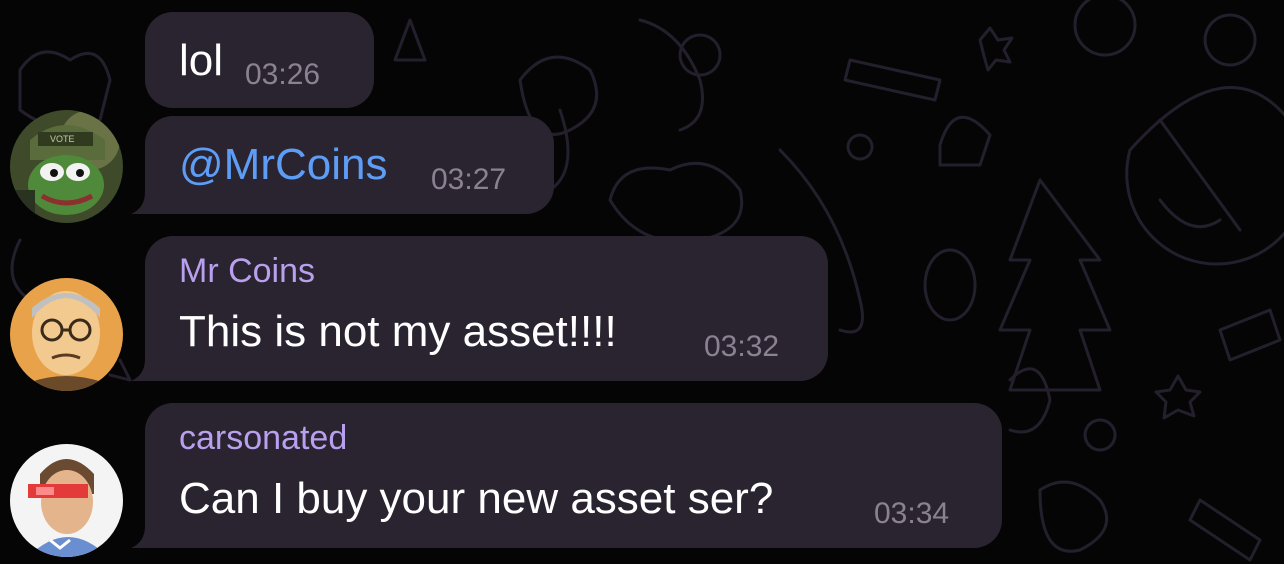 Image resolution: width=1284 pixels, height=564 pixels. What do you see at coordinates (247, 271) in the screenshot?
I see `sender-name: Mr Coins` at bounding box center [247, 271].